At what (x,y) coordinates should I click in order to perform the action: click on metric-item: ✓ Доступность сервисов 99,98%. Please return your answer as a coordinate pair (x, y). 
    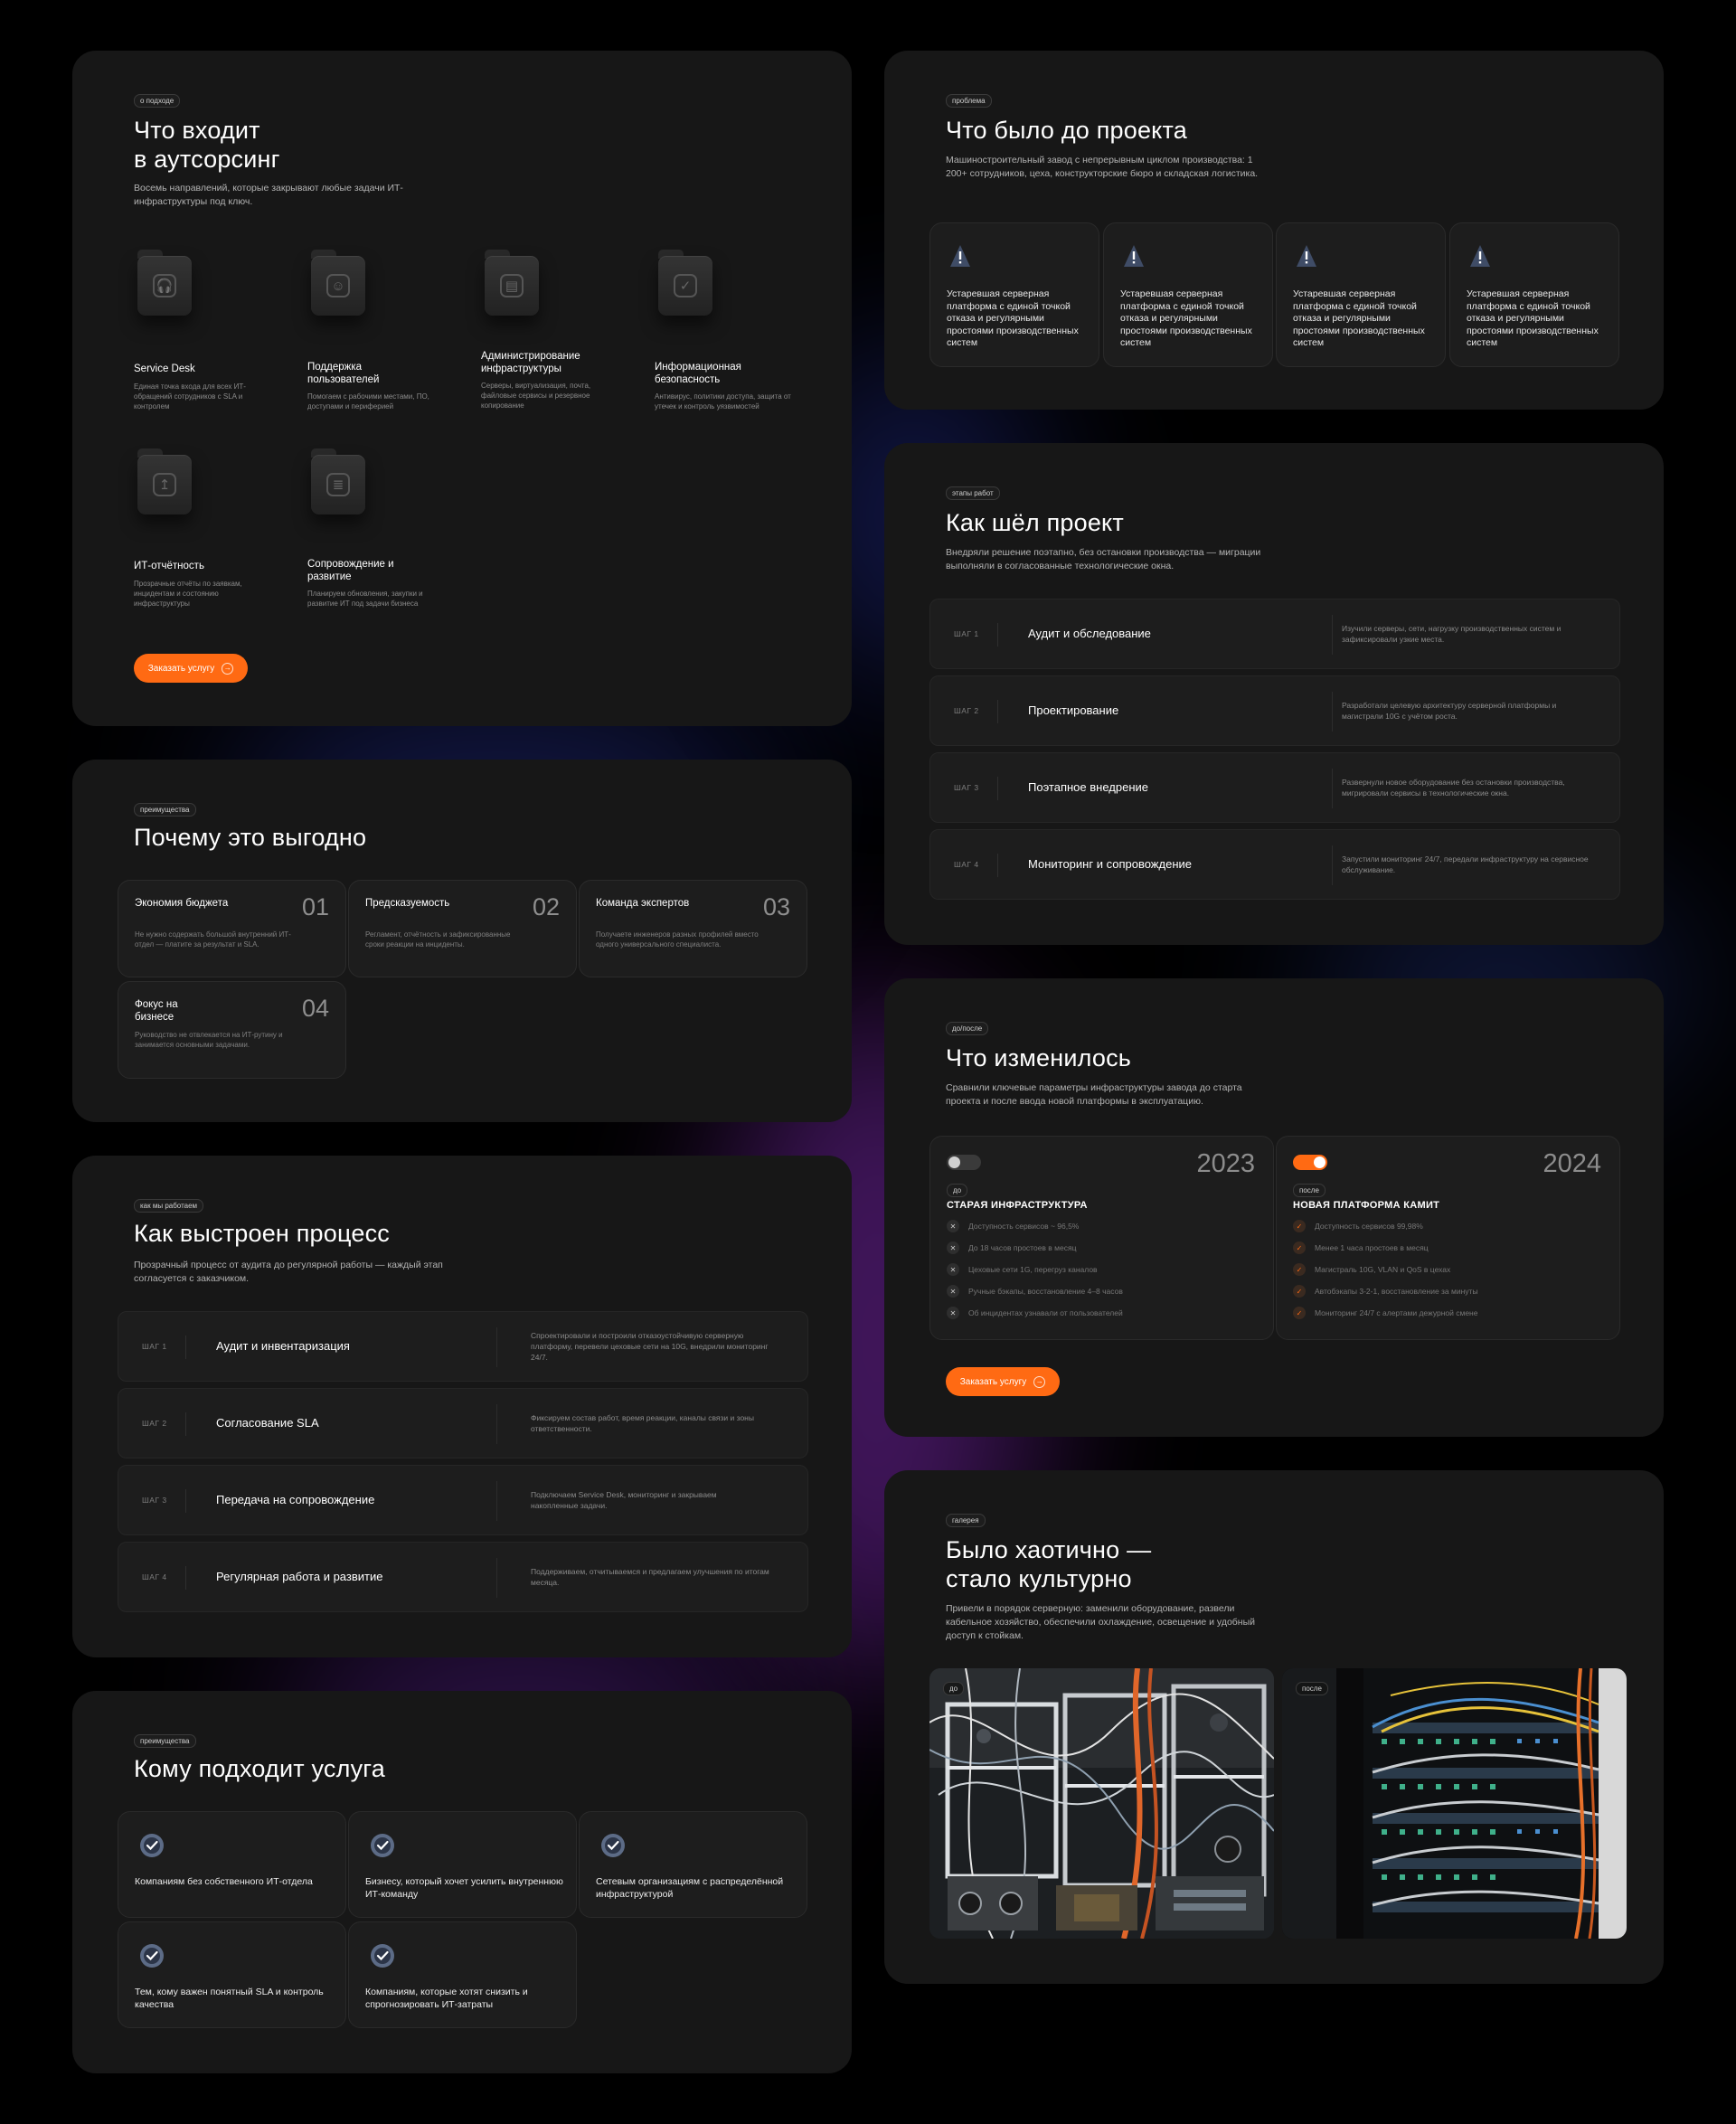
    Looking at the image, I should click on (1358, 1226).